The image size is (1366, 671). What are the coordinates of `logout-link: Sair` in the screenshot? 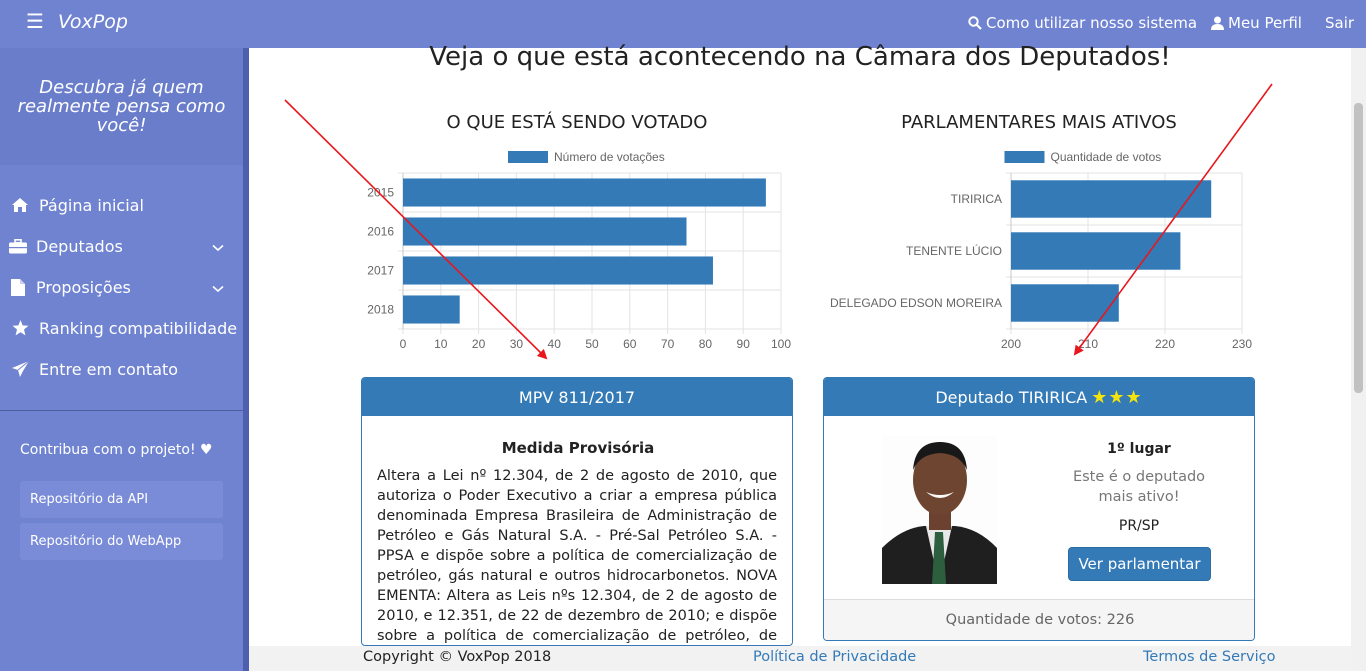 It's located at (1339, 23).